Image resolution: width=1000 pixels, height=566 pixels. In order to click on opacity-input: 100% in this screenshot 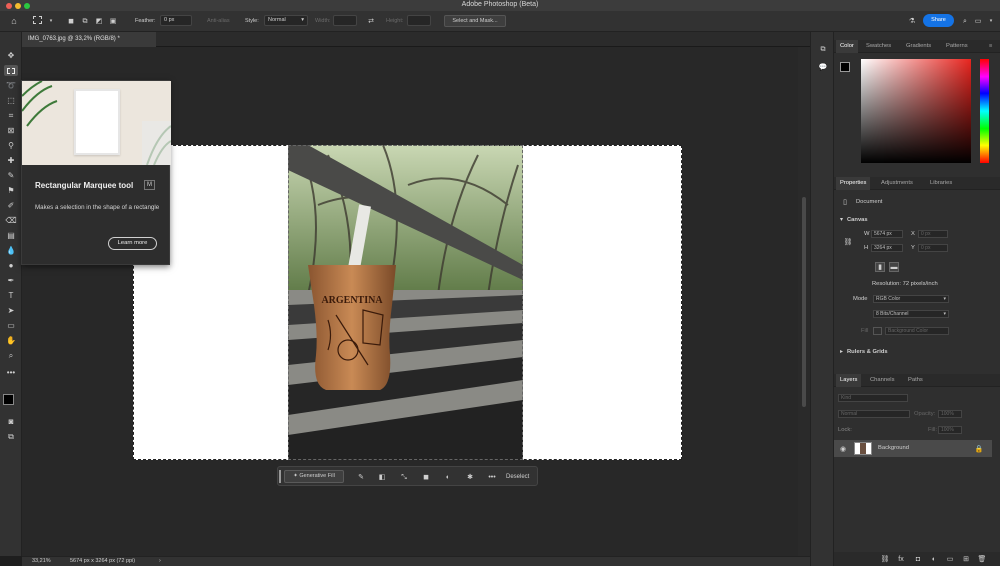, I will do `click(950, 414)`.